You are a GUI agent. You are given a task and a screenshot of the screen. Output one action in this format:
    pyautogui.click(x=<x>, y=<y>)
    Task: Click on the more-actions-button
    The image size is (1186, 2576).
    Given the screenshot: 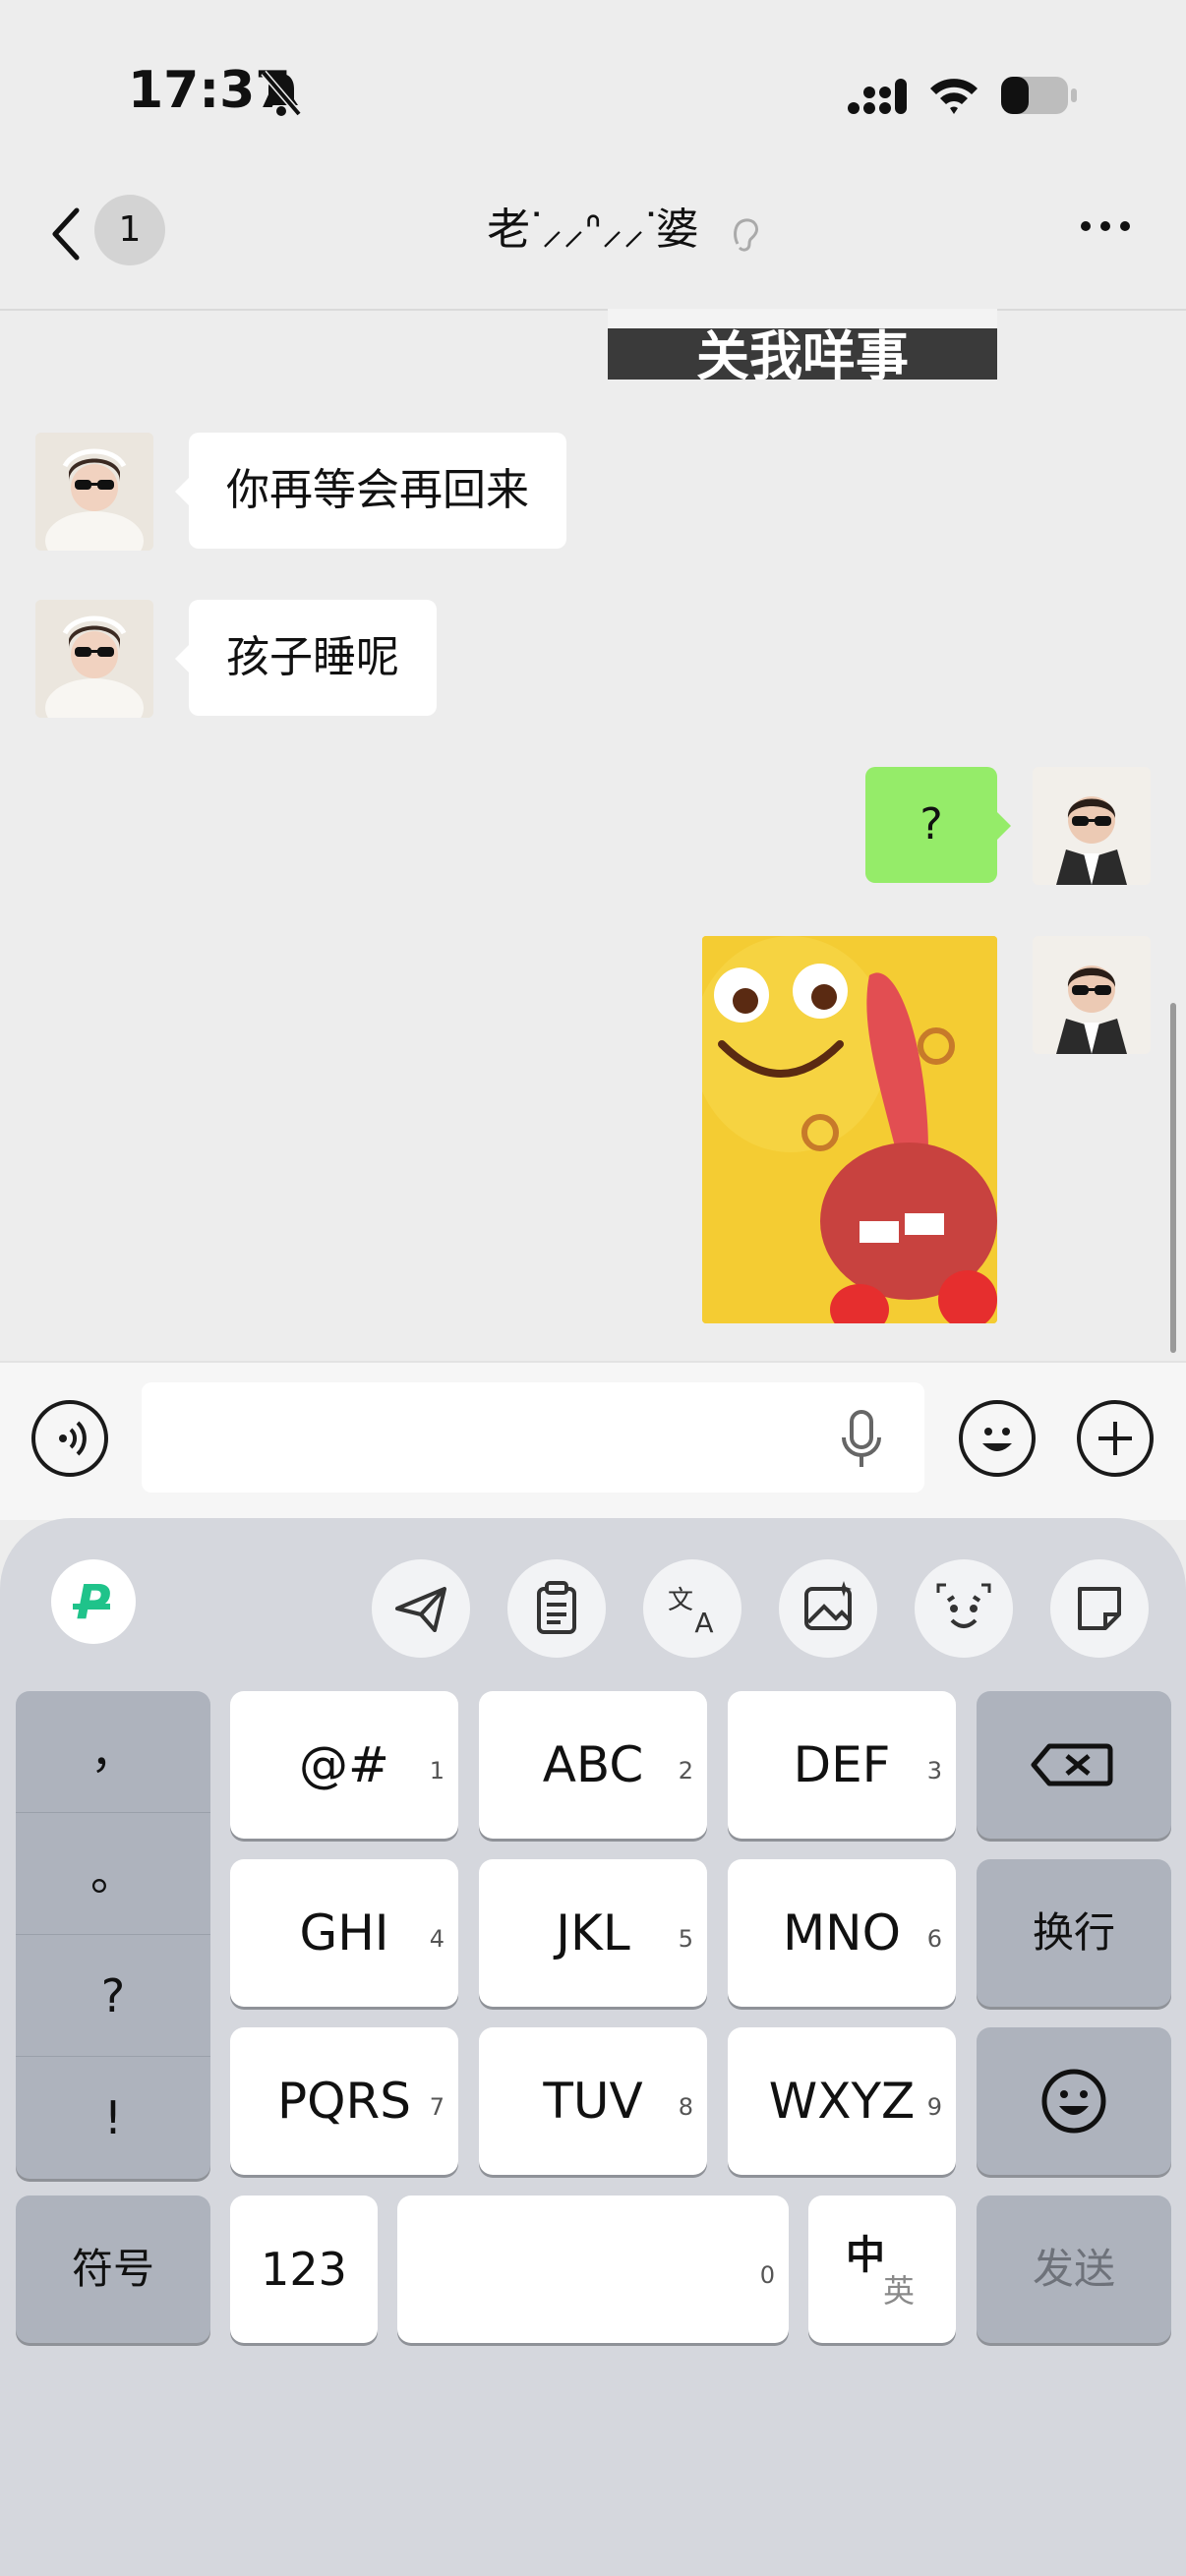 What is the action you would take?
    pyautogui.click(x=1115, y=1438)
    